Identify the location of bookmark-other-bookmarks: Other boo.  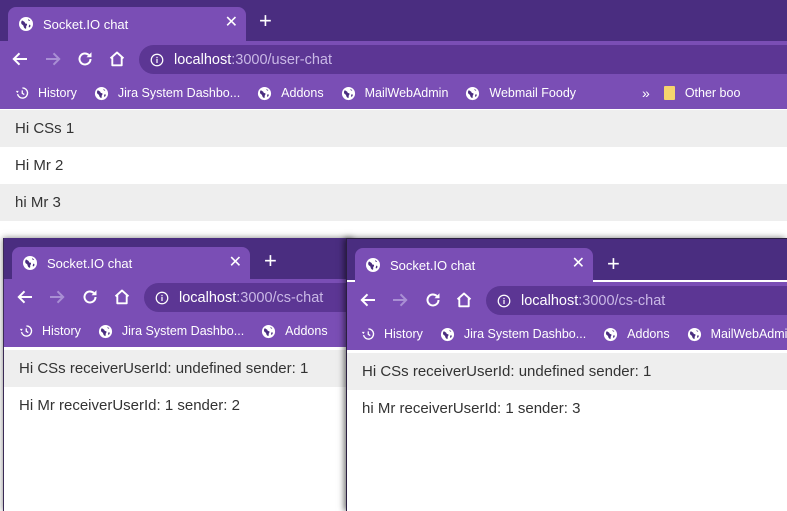
(701, 93).